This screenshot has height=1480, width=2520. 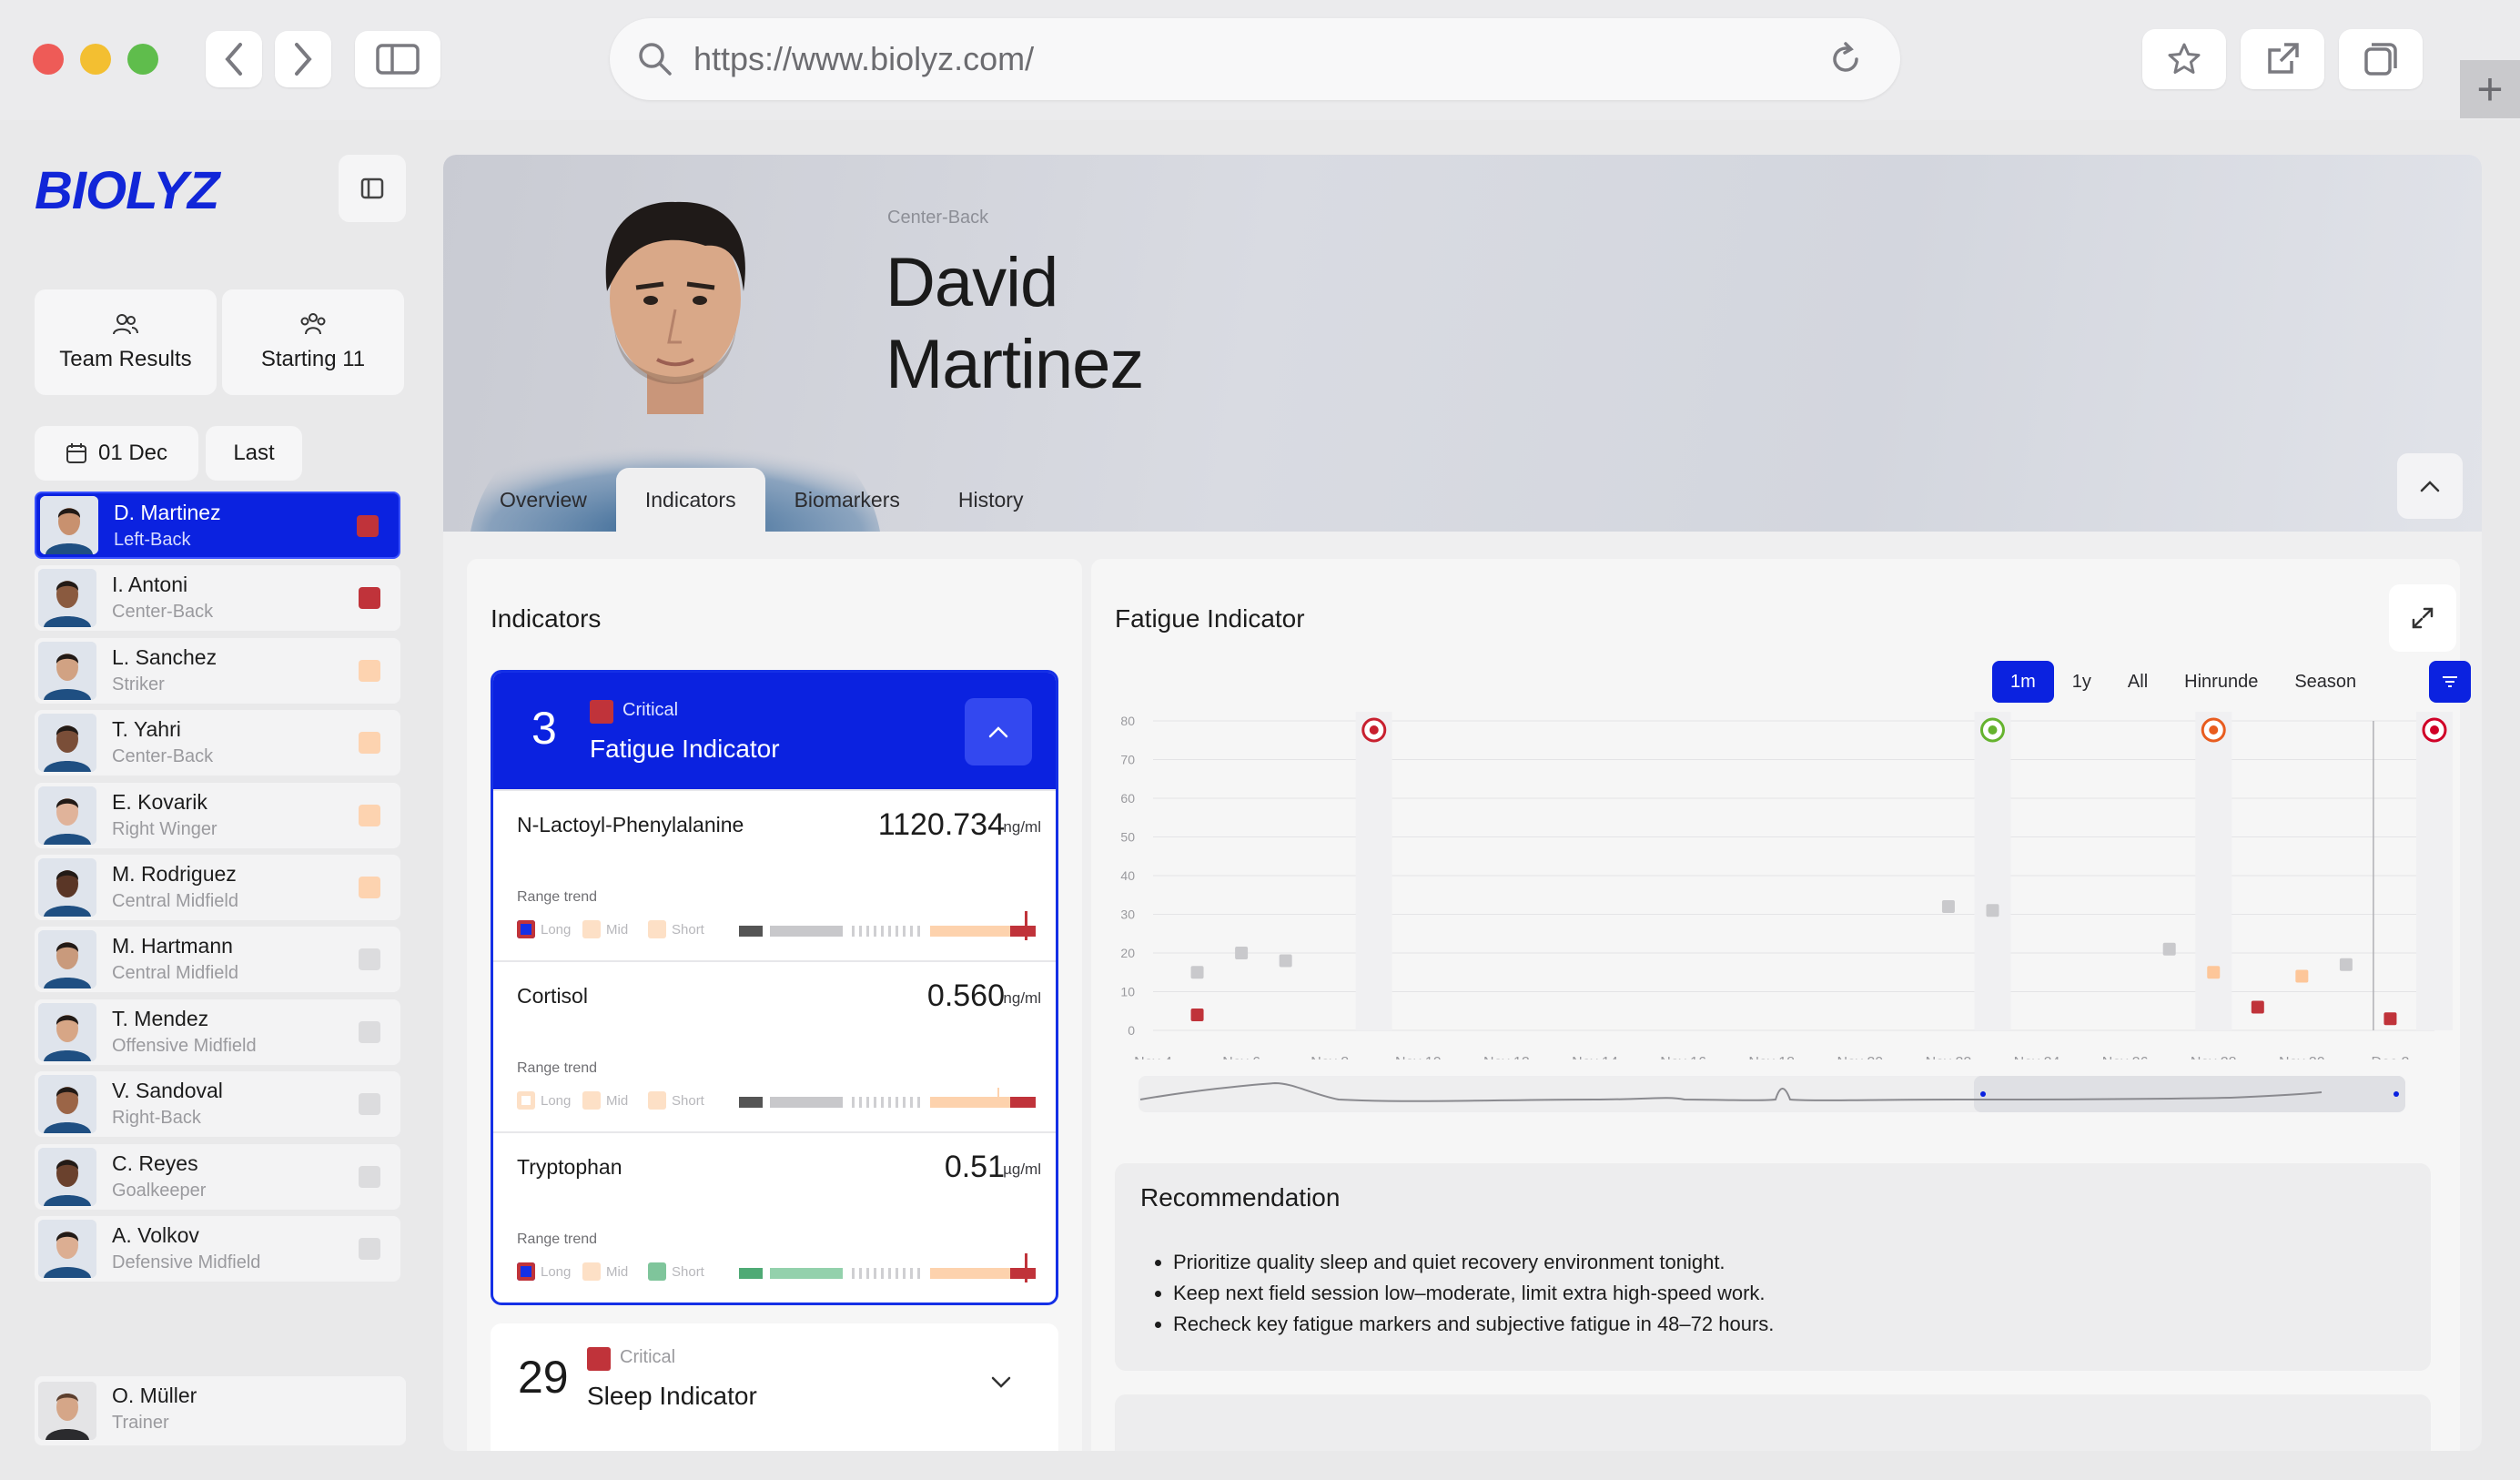 I want to click on bookmark-button, so click(x=2184, y=59).